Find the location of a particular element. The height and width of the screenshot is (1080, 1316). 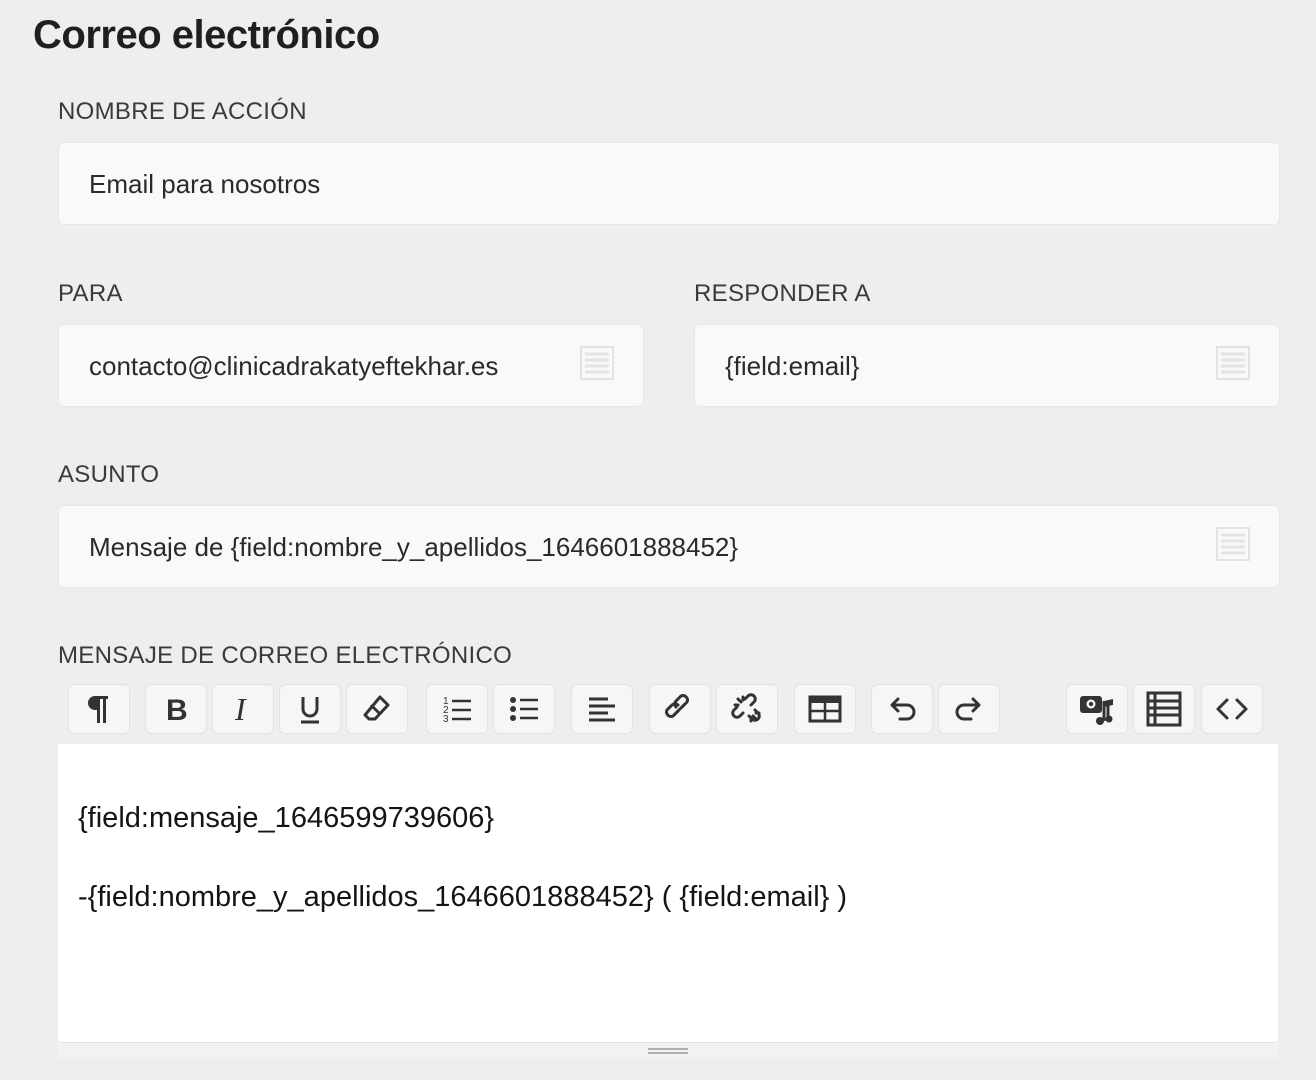

action-name-label: NOMBRE DE ACCIÓN is located at coordinates (182, 111).